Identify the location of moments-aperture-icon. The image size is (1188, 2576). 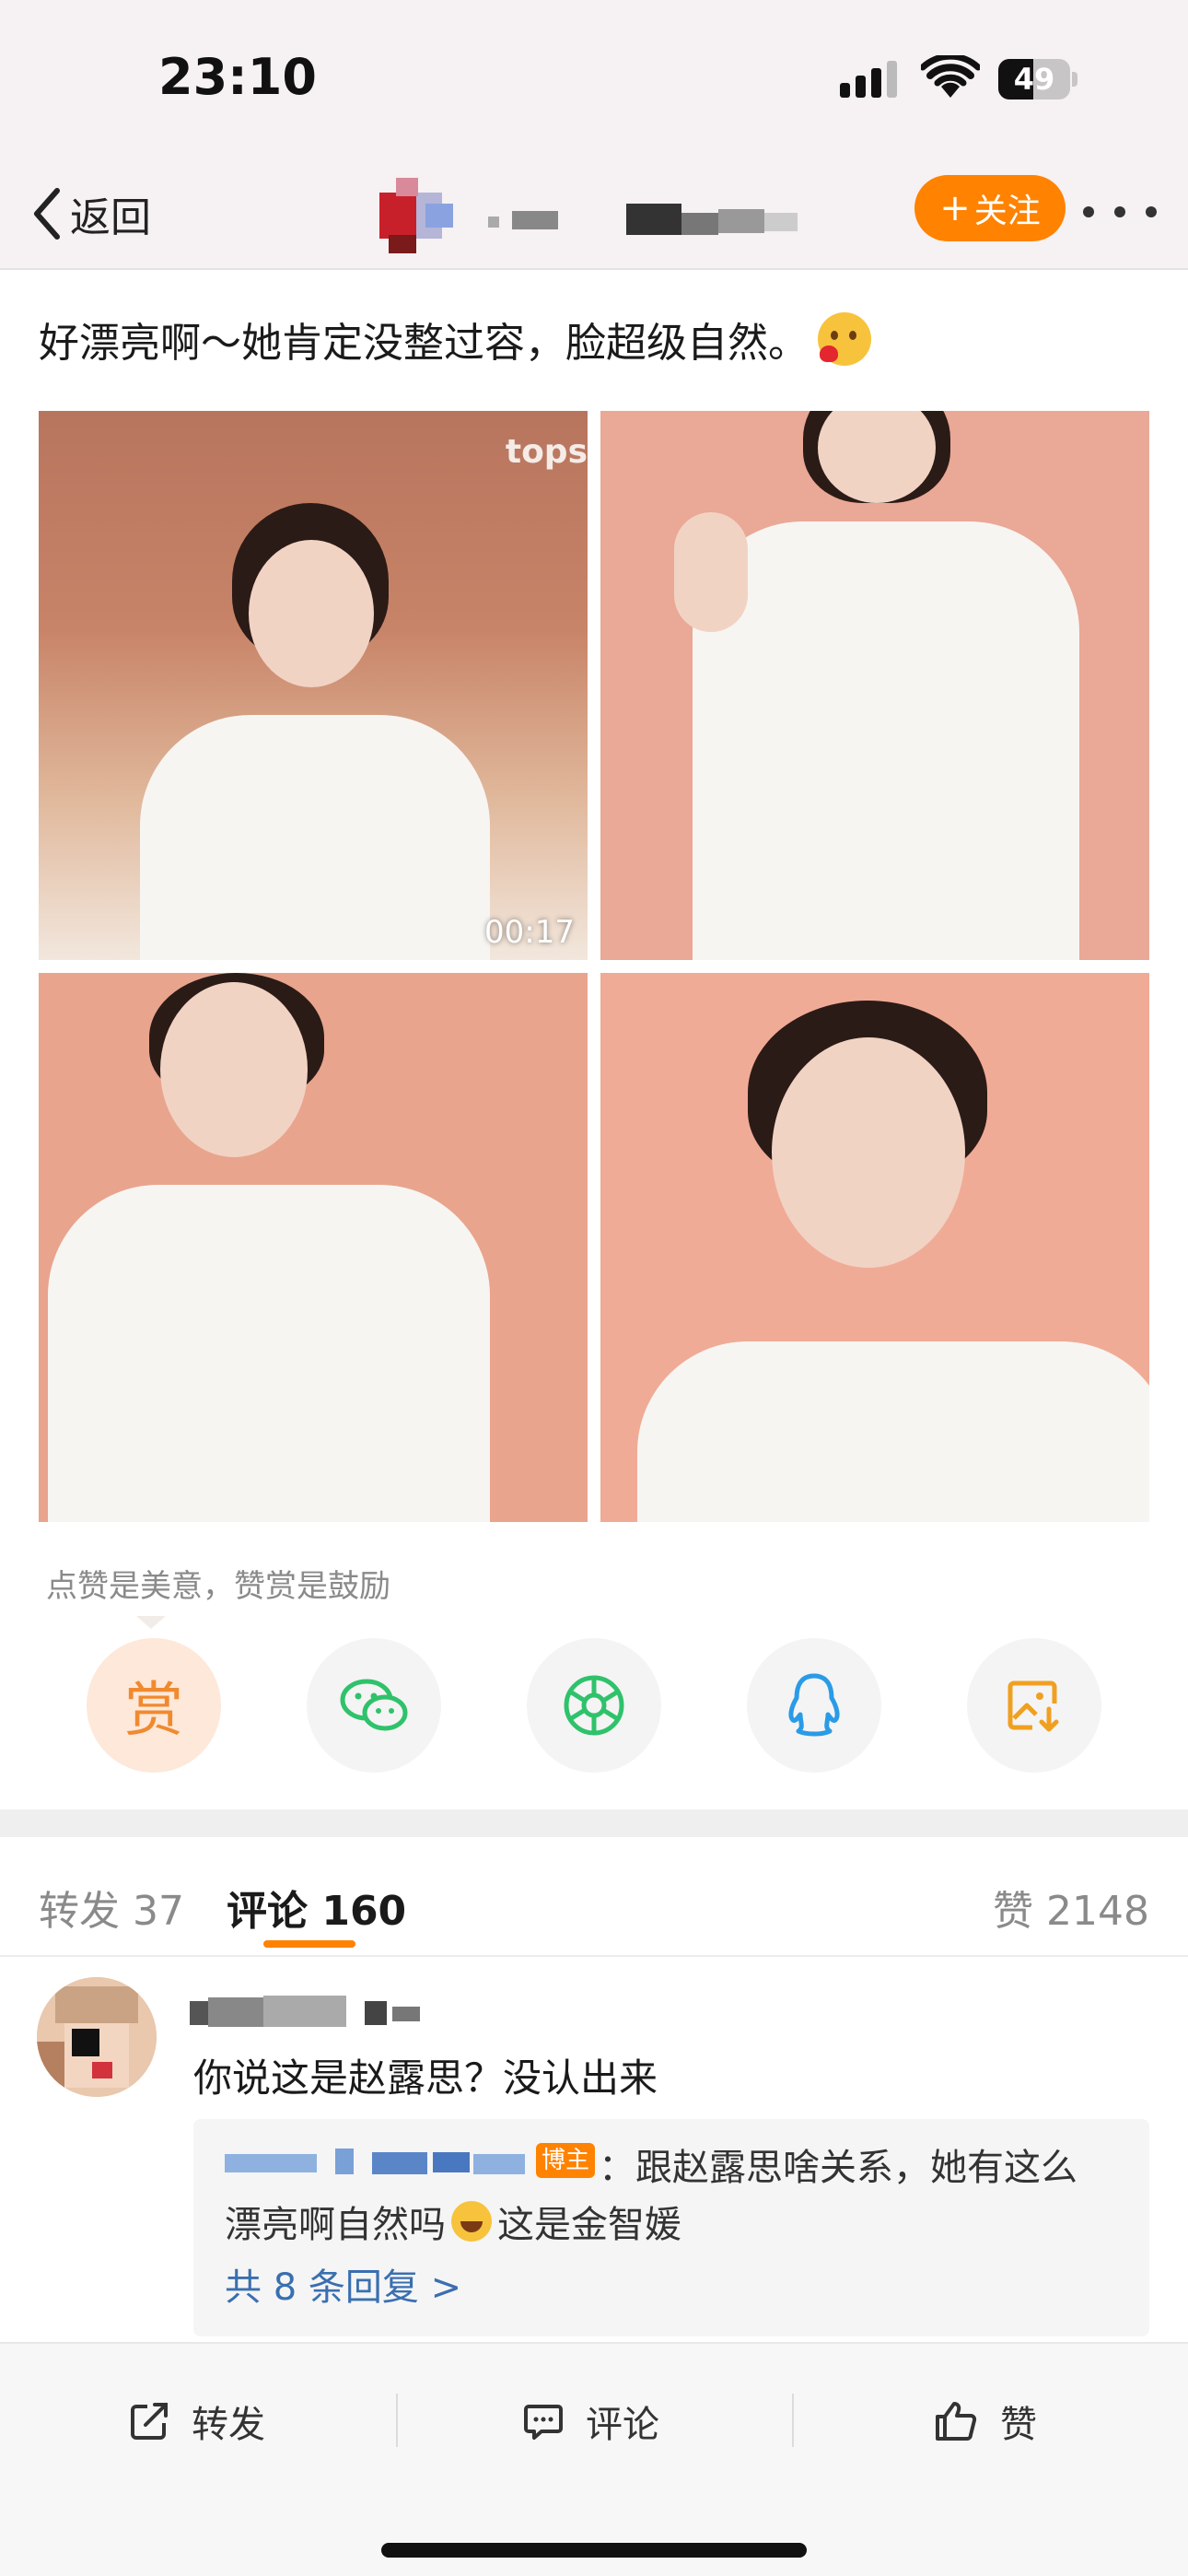
(594, 1705).